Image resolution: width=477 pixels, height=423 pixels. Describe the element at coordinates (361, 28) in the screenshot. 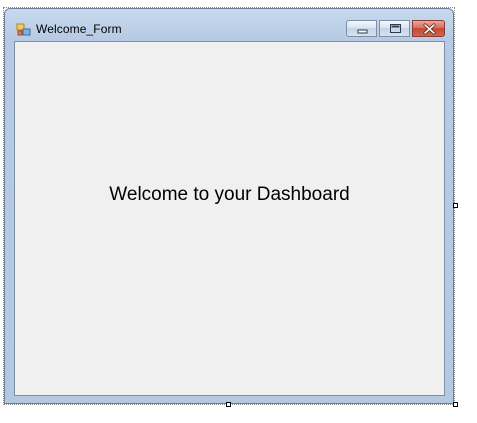

I see `minimize-button` at that location.